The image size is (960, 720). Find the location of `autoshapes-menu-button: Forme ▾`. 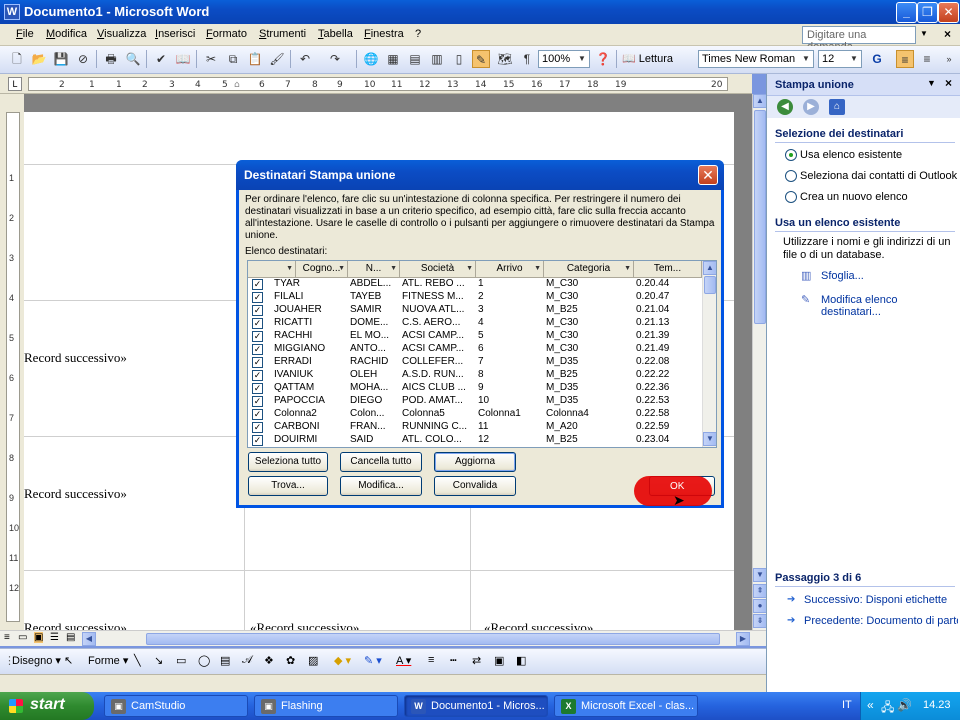

autoshapes-menu-button: Forme ▾ is located at coordinates (108, 660).